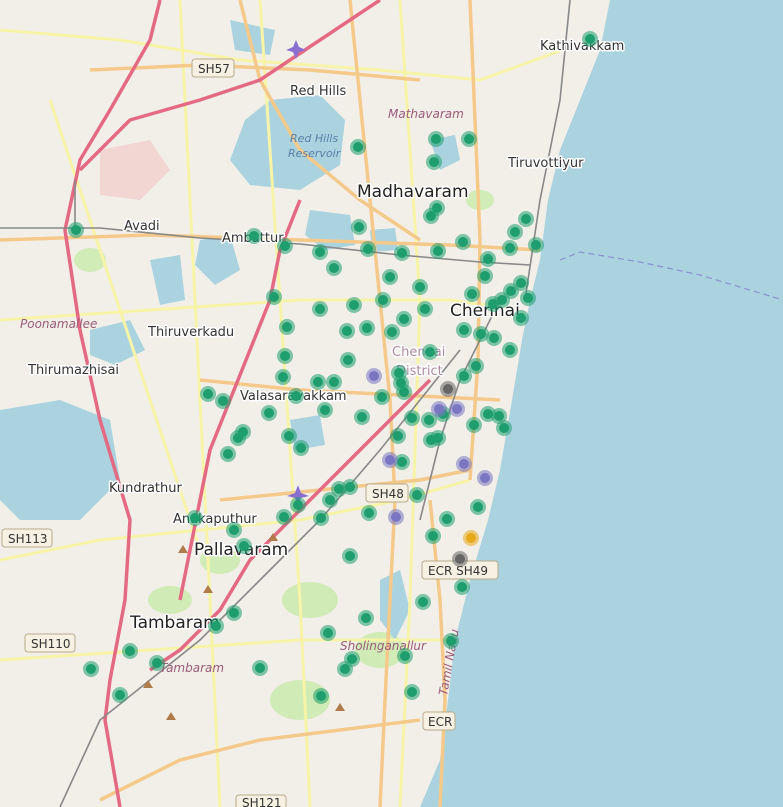 This screenshot has width=783, height=807. I want to click on gray-marker-core, so click(448, 389).